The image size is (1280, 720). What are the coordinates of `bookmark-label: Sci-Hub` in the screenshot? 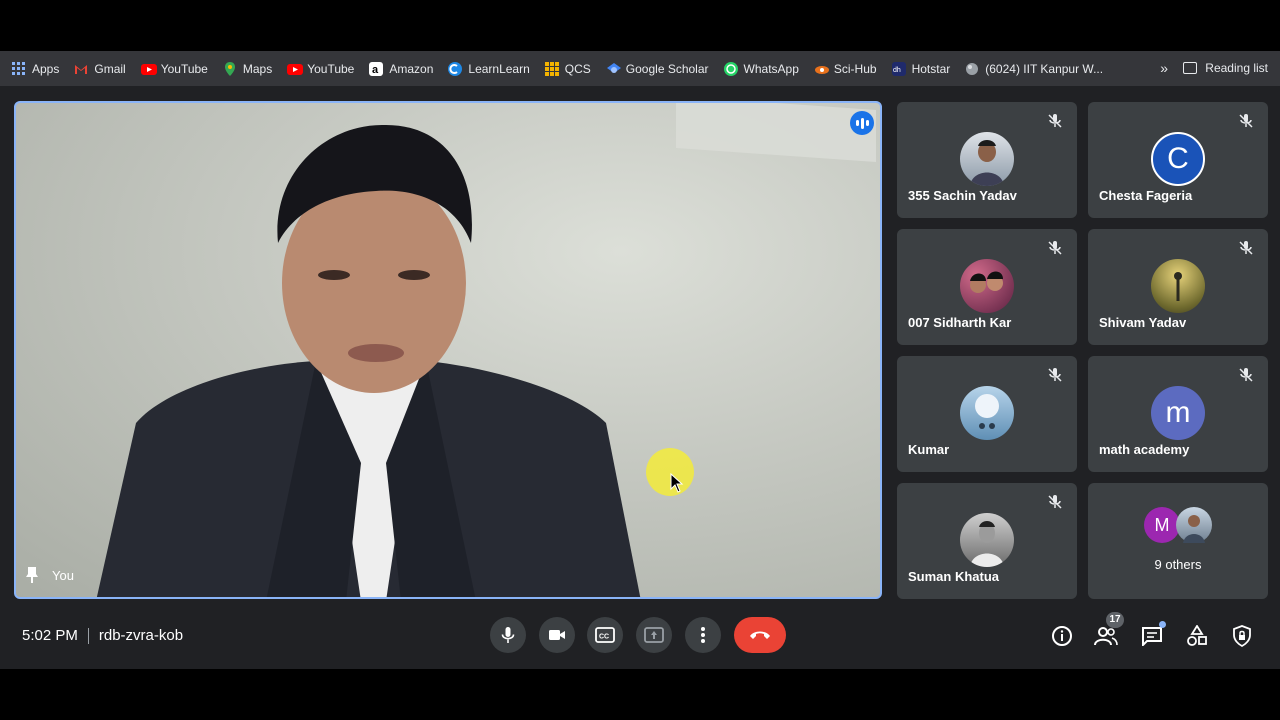 It's located at (855, 68).